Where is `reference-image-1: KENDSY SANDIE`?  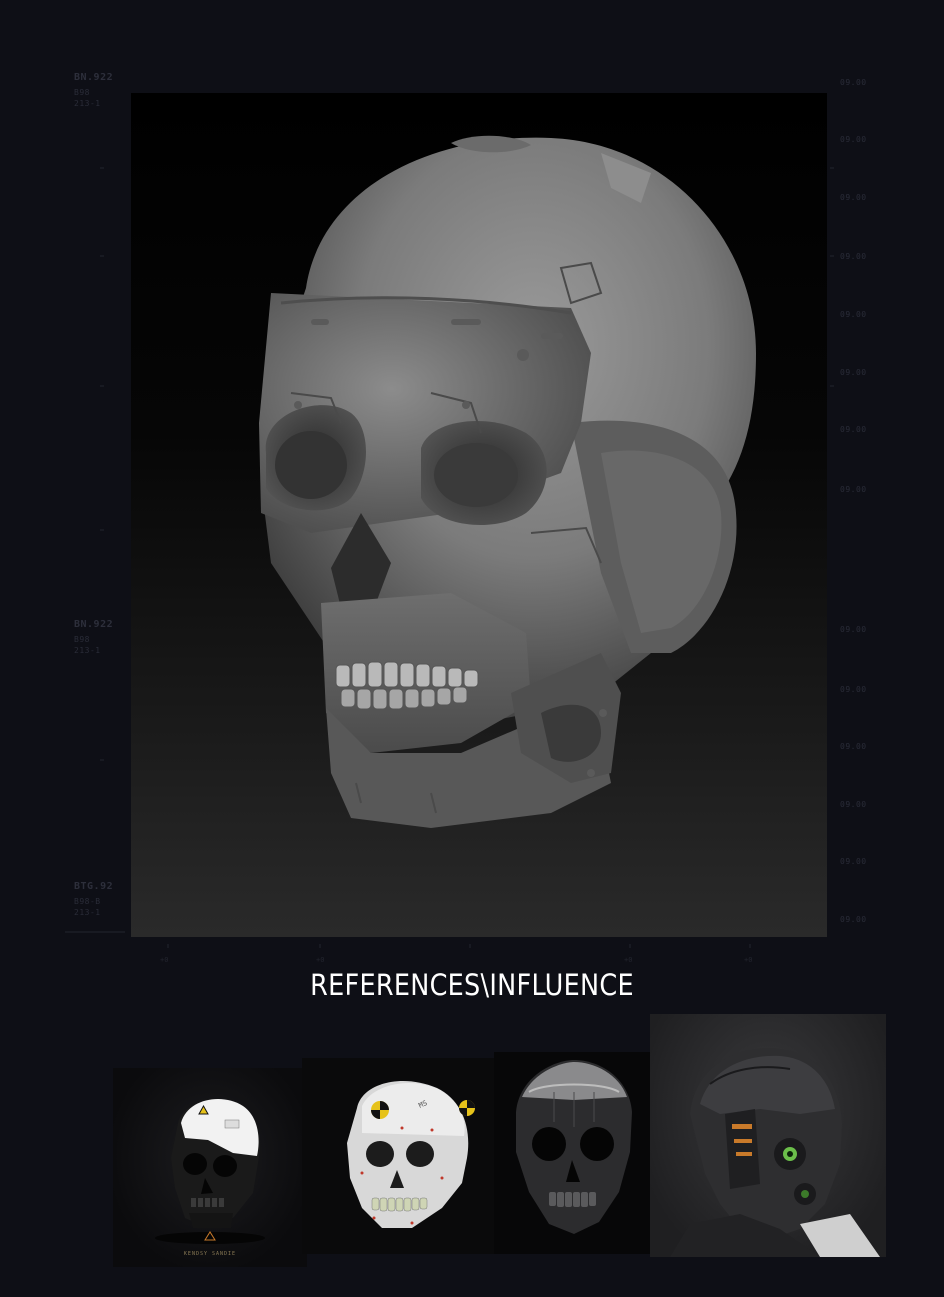
reference-image-1: KENDSY SANDIE is located at coordinates (210, 1167).